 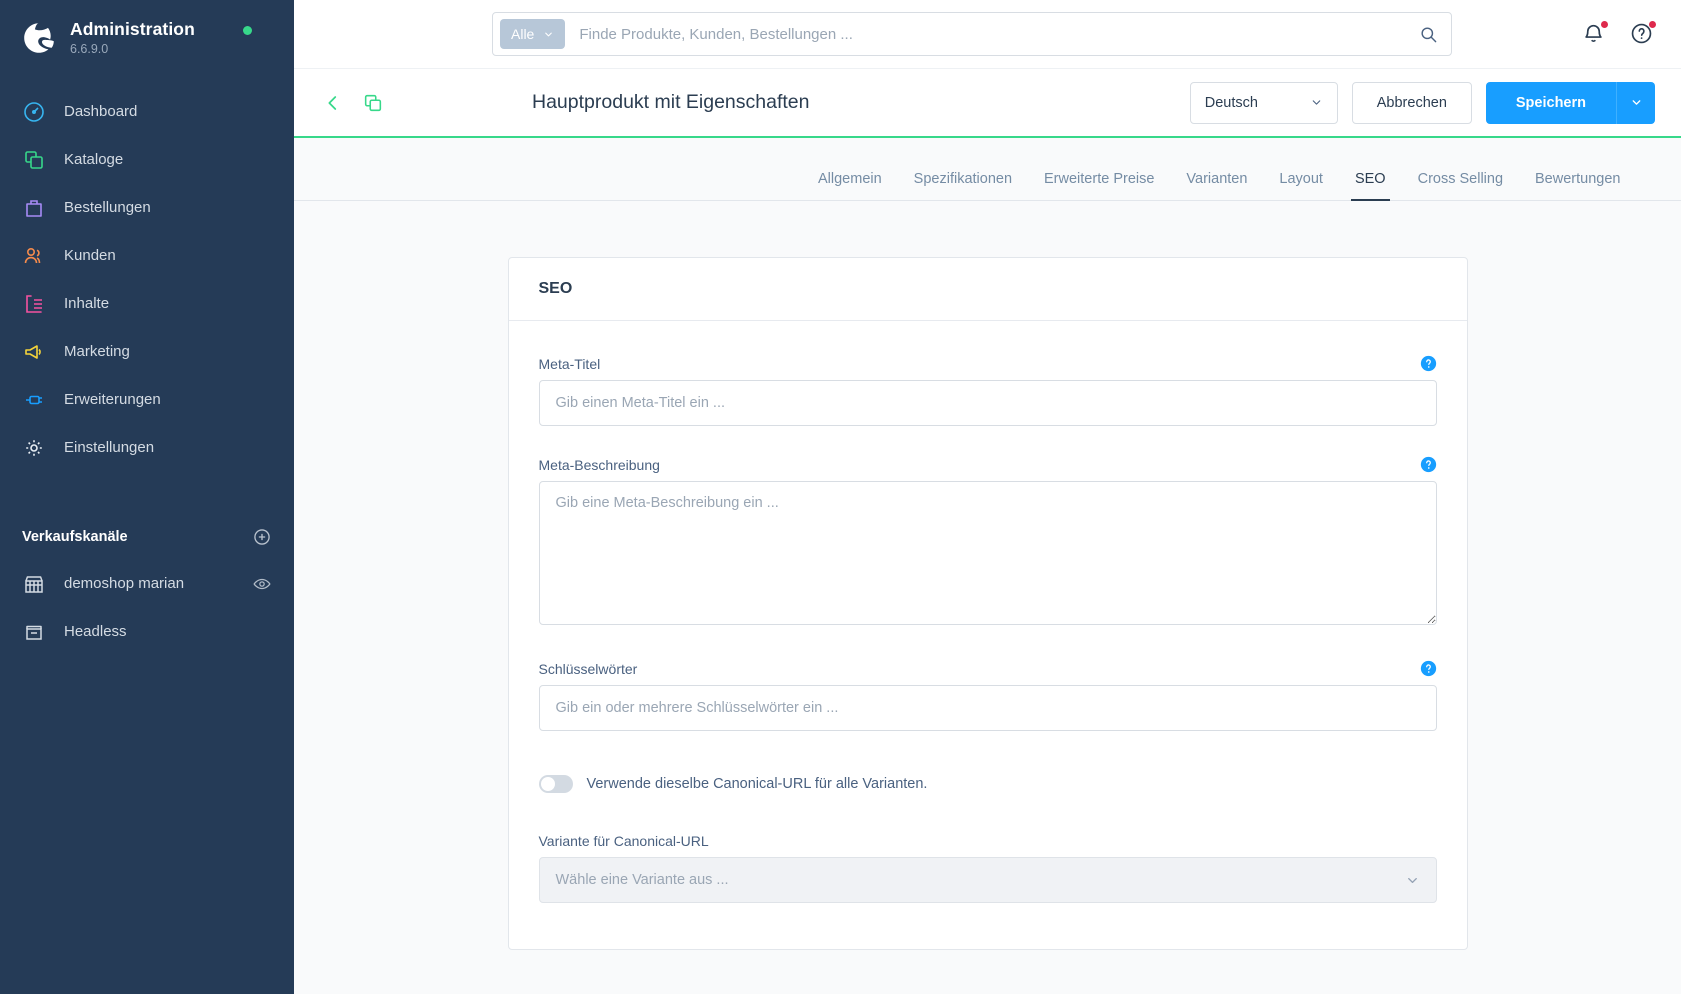 What do you see at coordinates (147, 256) in the screenshot?
I see `sidebar-item-kunden: Kunden` at bounding box center [147, 256].